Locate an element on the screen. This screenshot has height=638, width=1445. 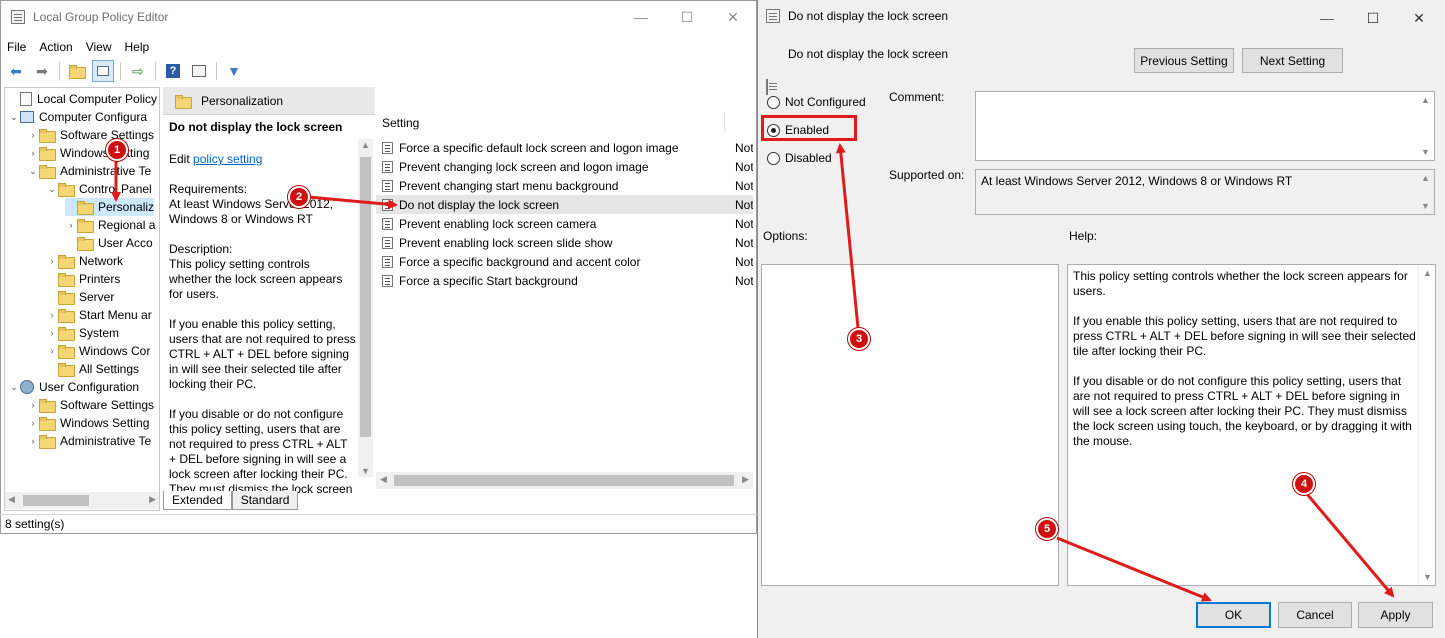
menu-view: View is located at coordinates (99, 47).